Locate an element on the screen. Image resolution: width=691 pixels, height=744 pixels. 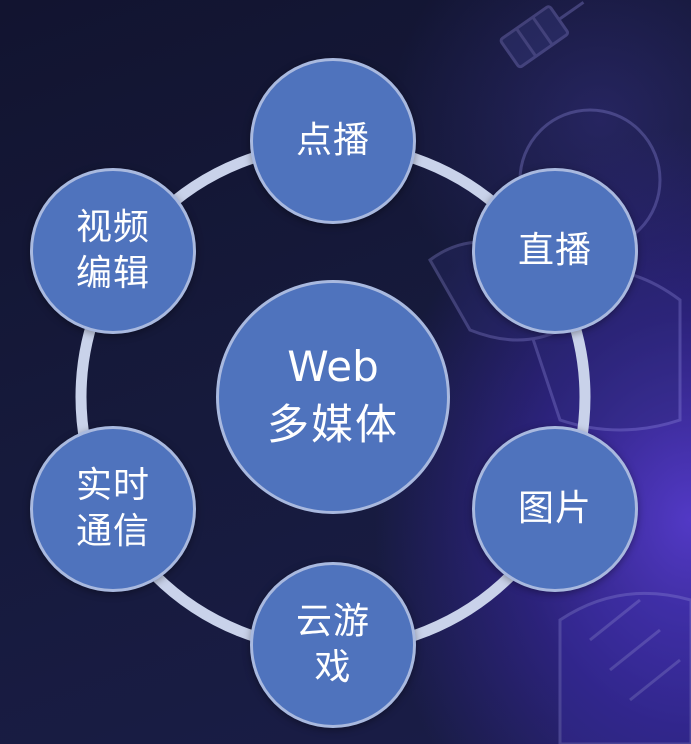
node-label: 云游 戏 is located at coordinates (332, 644).